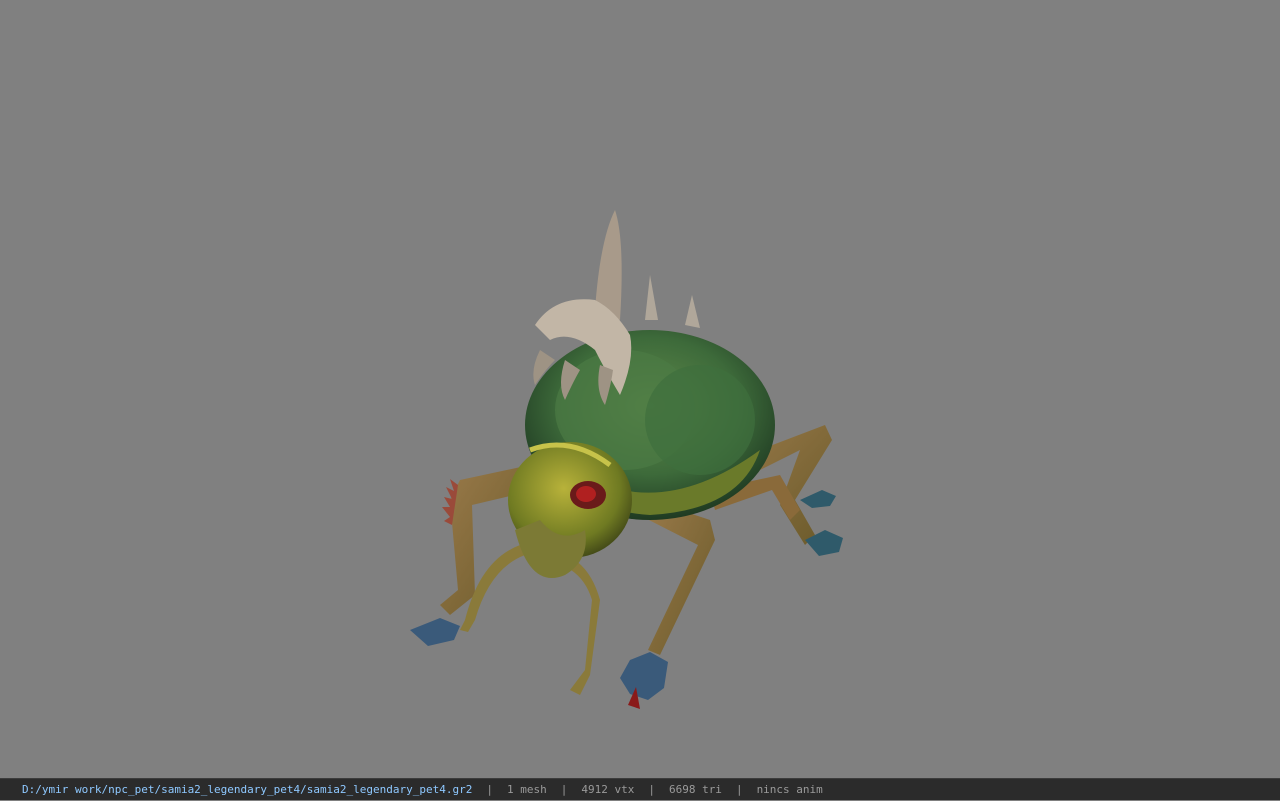  I want to click on triangle-count-label: 6698 tri, so click(695, 789).